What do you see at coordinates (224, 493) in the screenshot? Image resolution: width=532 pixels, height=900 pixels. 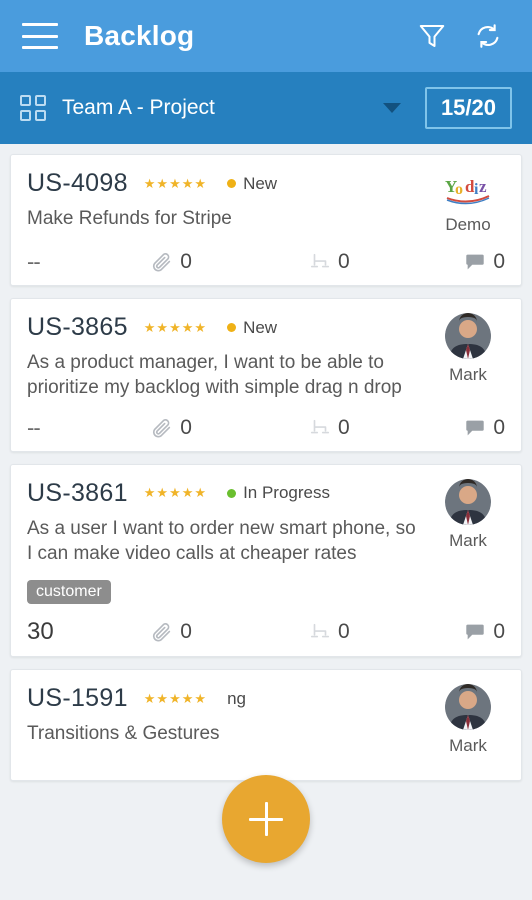 I see `card-header-row: US-3861 ★★★★★ In Progress` at bounding box center [224, 493].